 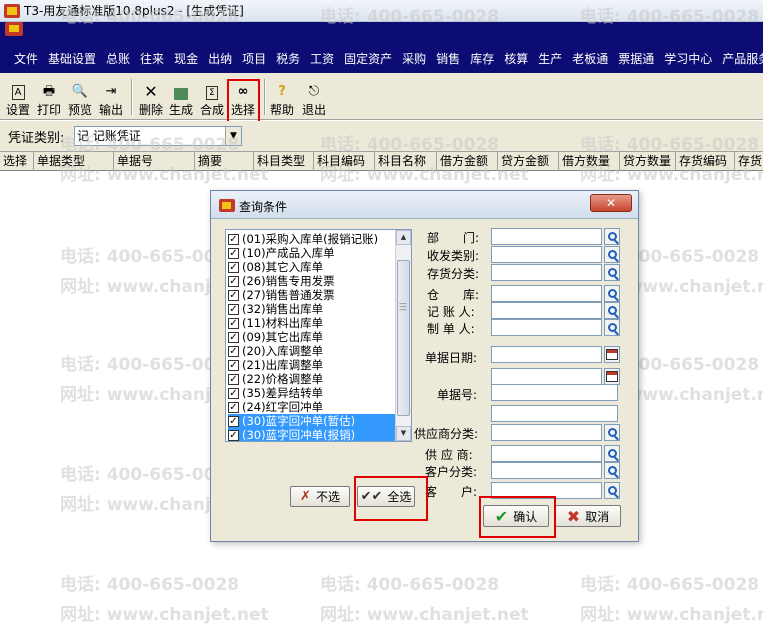 I want to click on menu-cash: 现金, so click(x=186, y=59).